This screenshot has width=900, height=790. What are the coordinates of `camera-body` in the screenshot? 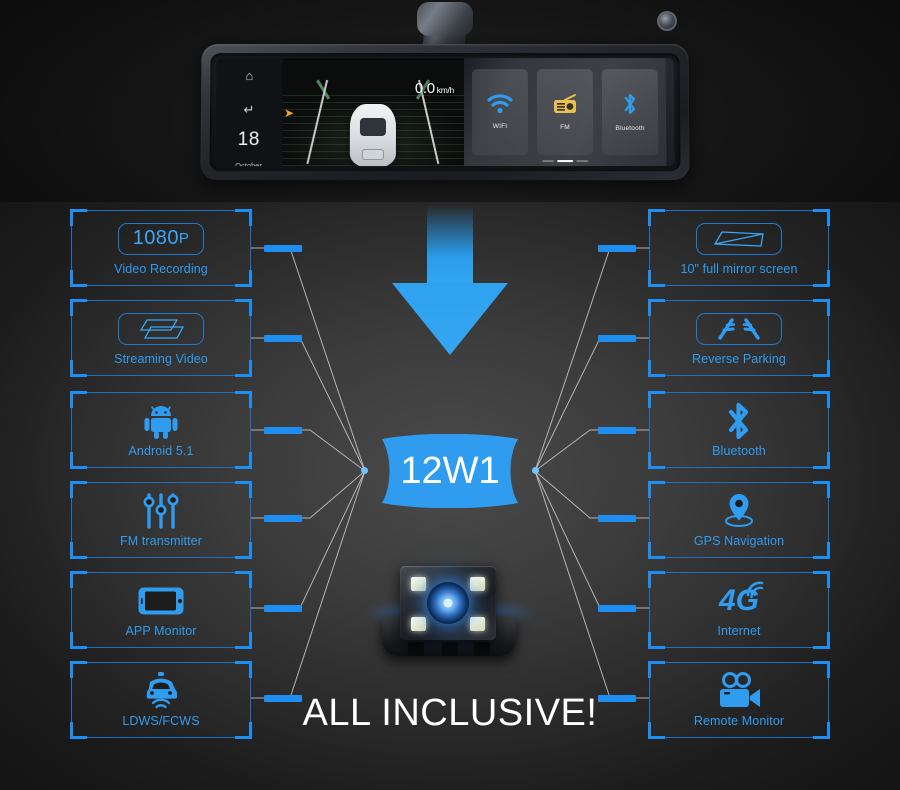 It's located at (448, 603).